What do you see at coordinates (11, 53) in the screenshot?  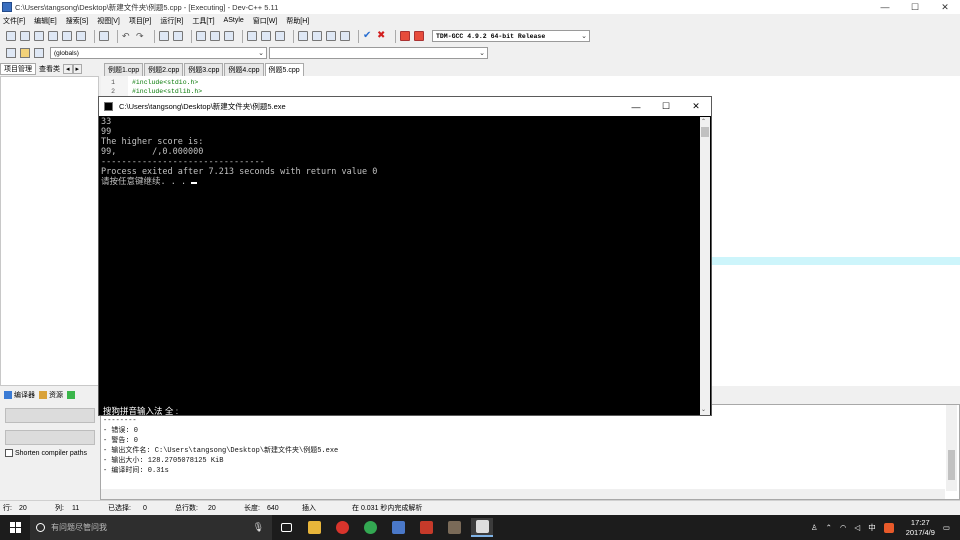 I see `insert-icon` at bounding box center [11, 53].